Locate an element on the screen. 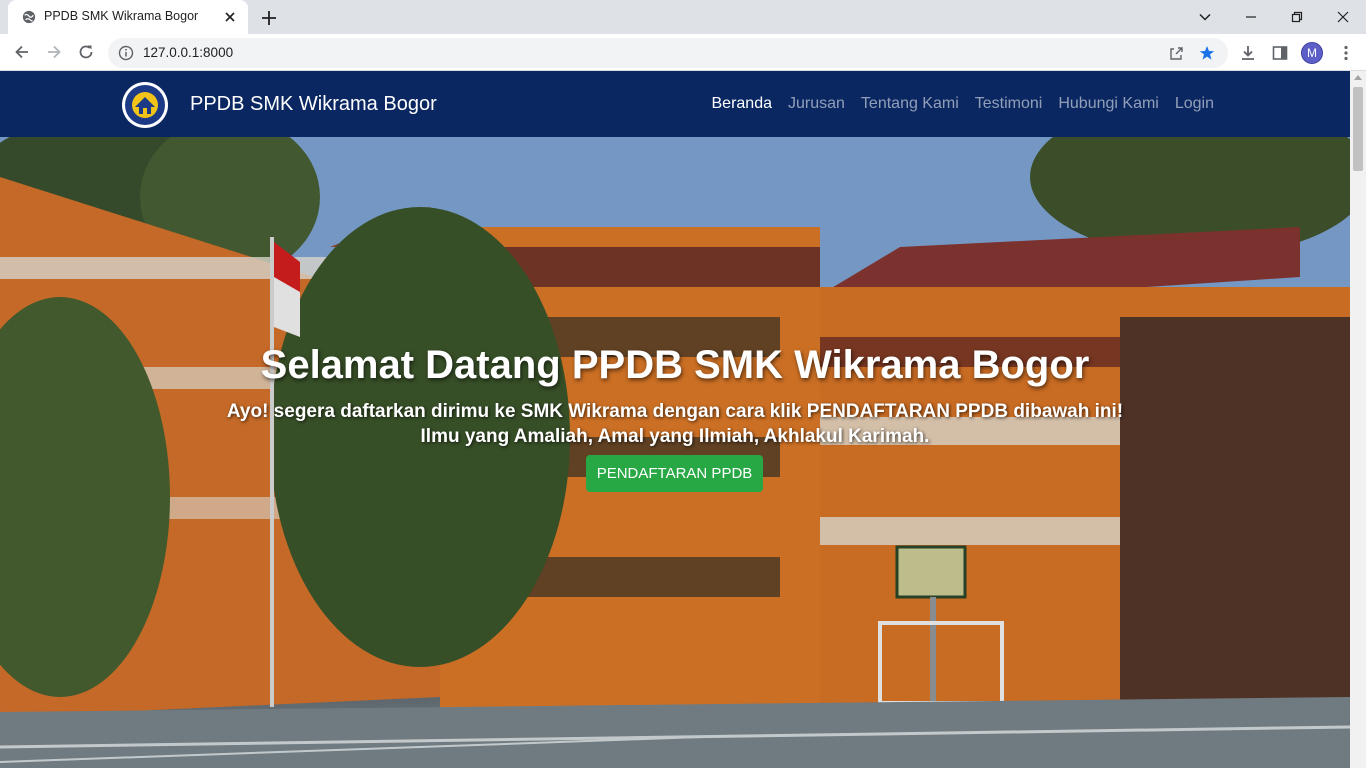 This screenshot has width=1366, height=768. register-ppdb-button: PENDAFTARAN PPDB is located at coordinates (674, 473).